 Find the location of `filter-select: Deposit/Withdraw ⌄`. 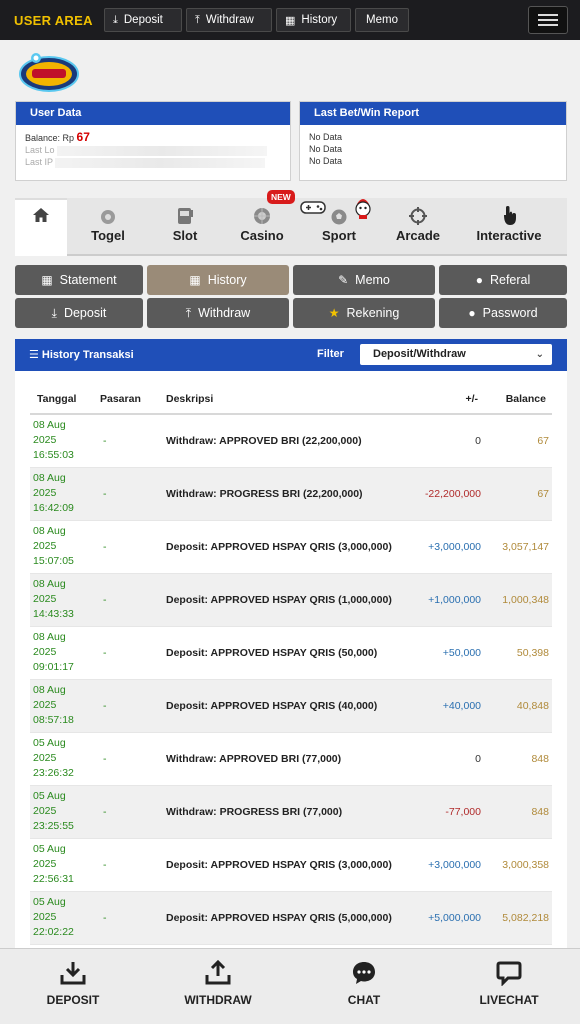

filter-select: Deposit/Withdraw ⌄ is located at coordinates (456, 354).